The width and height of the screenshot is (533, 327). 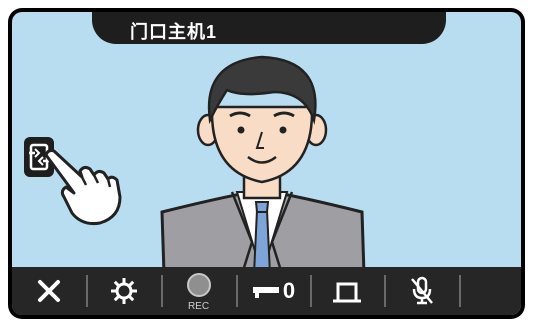 I want to click on key-icon, so click(x=265, y=292).